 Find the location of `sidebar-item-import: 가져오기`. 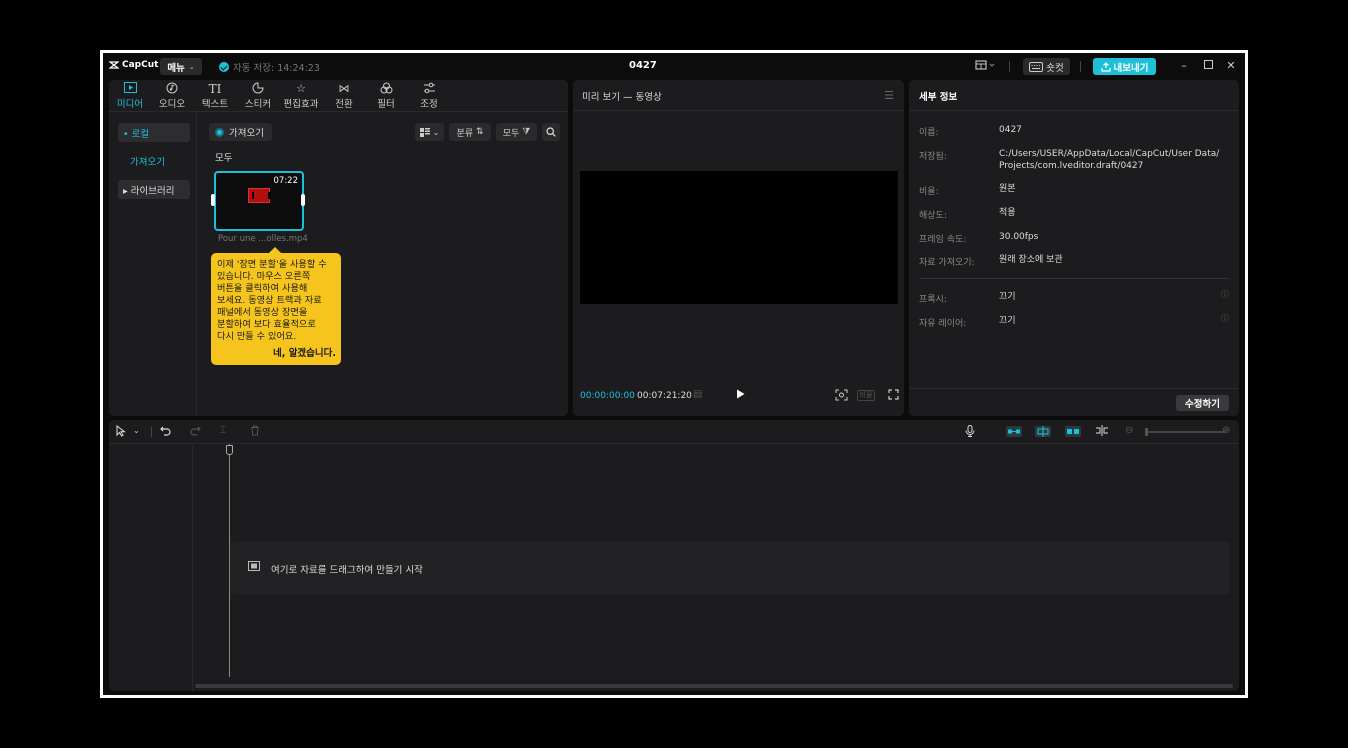

sidebar-item-import: 가져오기 is located at coordinates (154, 160).